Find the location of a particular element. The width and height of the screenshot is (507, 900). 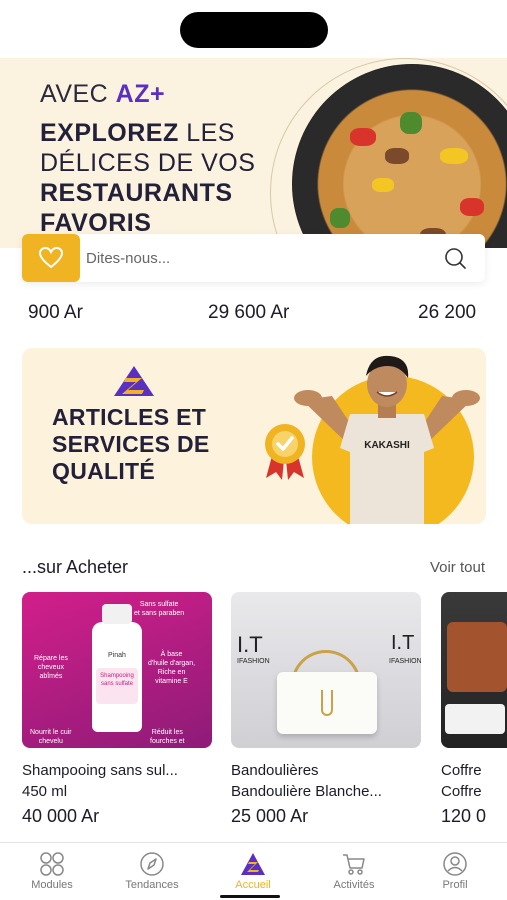

grid-icon is located at coordinates (52, 864).